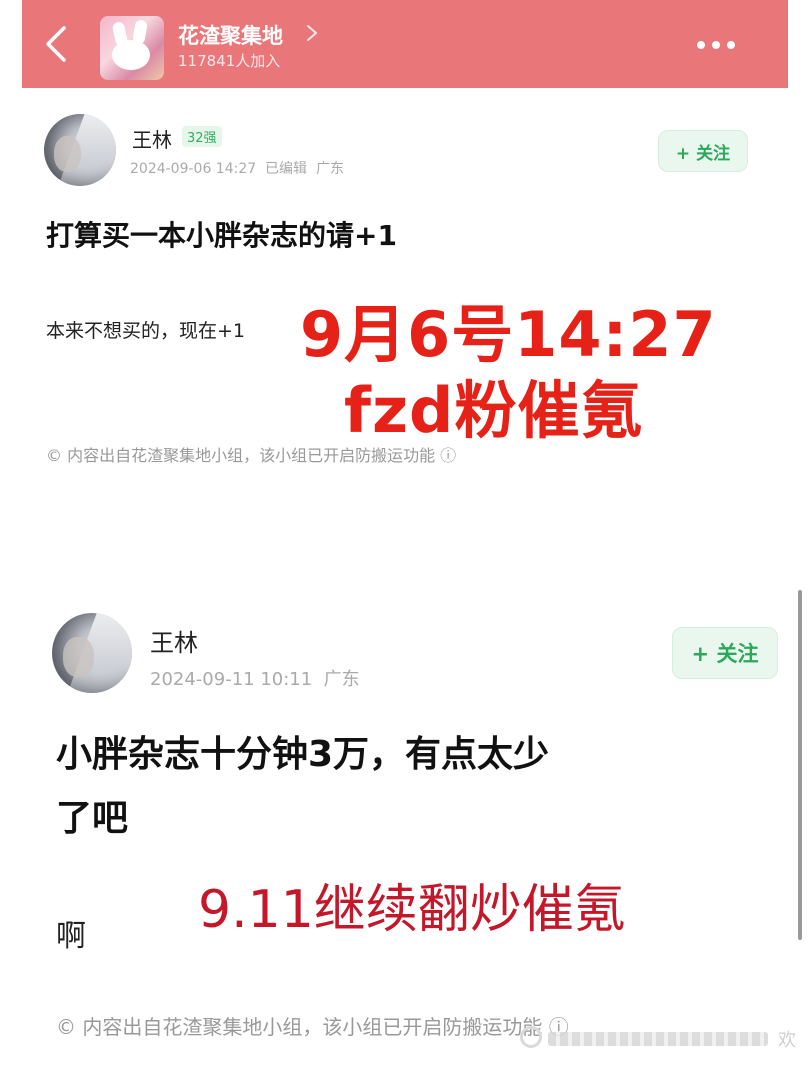 The image size is (810, 1080). What do you see at coordinates (800, 765) in the screenshot?
I see `scrollbar` at bounding box center [800, 765].